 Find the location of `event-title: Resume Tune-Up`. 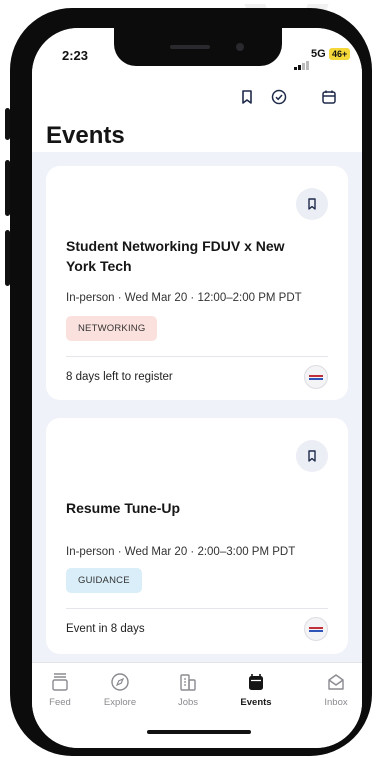

event-title: Resume Tune-Up is located at coordinates (191, 508).